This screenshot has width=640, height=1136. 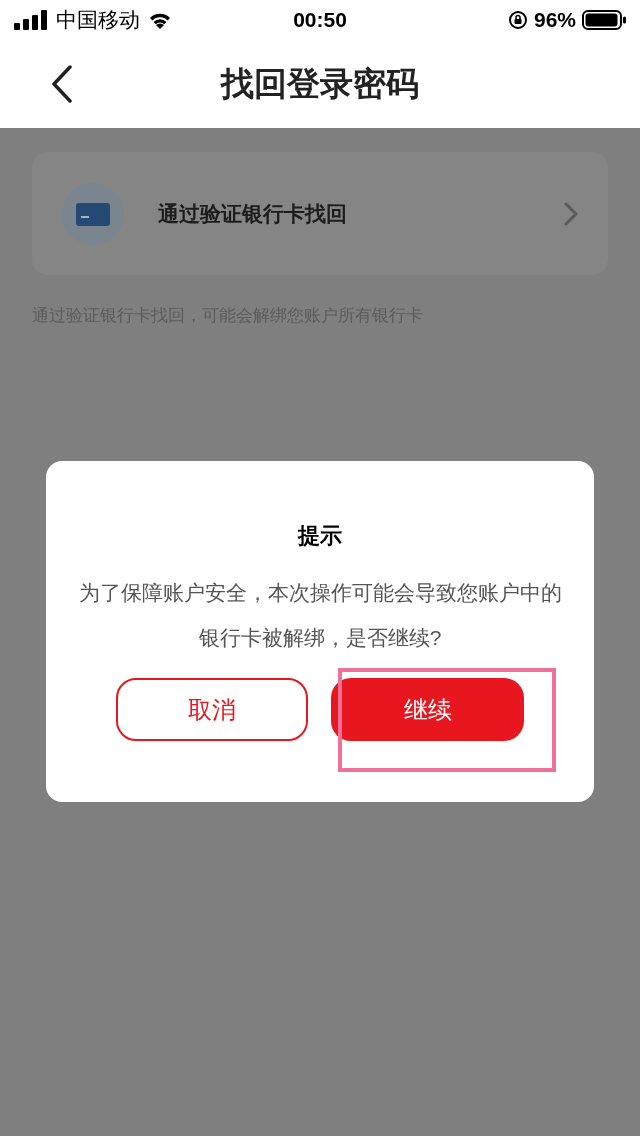 I want to click on continue-button: 继续, so click(x=427, y=709).